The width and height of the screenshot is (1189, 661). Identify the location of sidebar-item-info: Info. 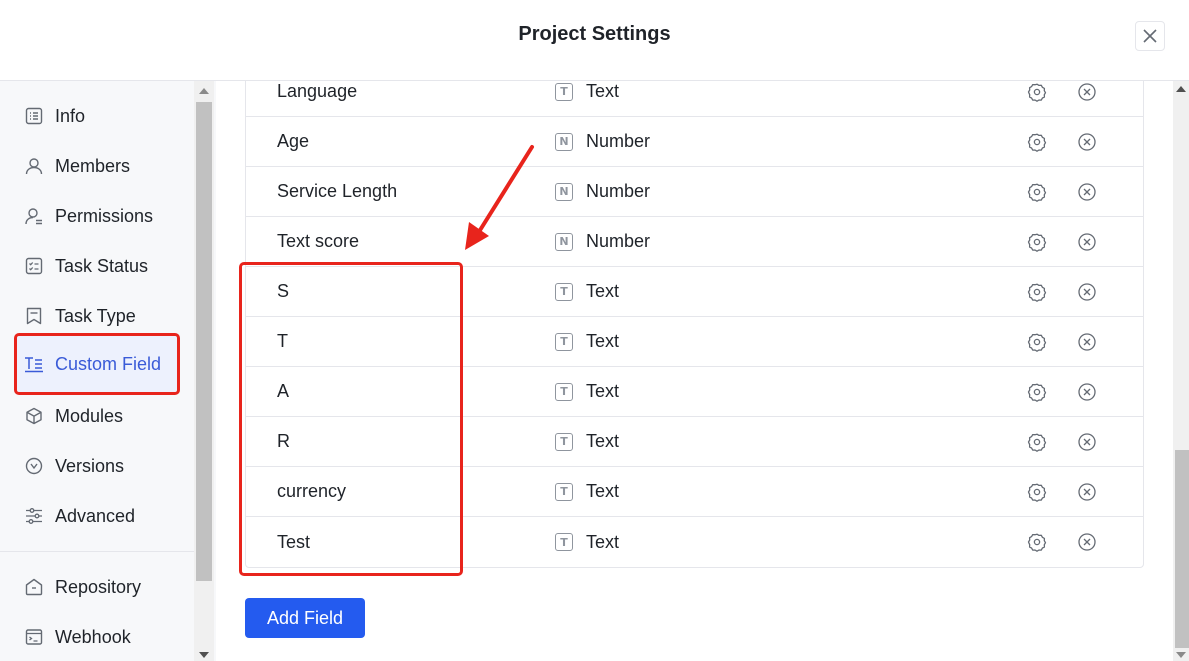
(97, 116).